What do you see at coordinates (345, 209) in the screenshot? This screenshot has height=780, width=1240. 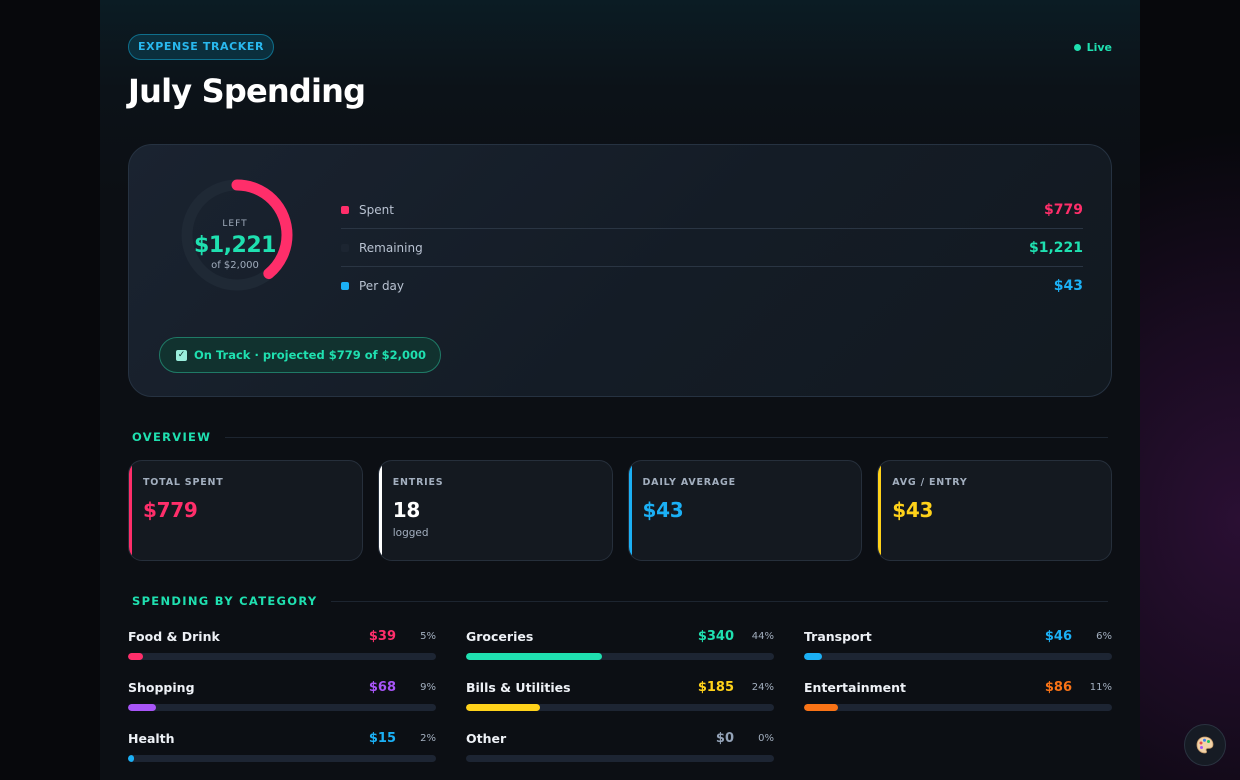 I see `spent-legend-dot` at bounding box center [345, 209].